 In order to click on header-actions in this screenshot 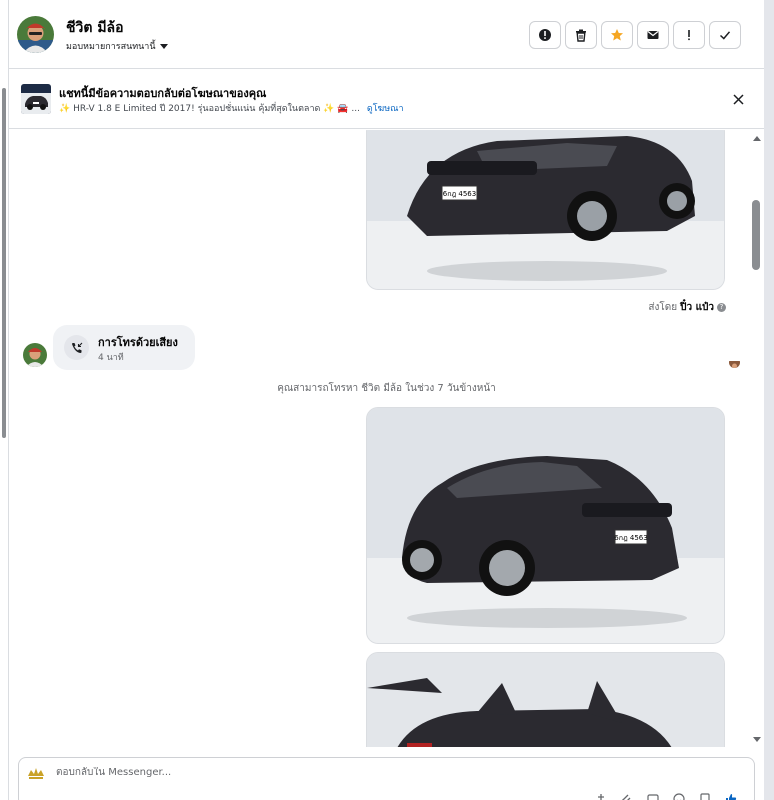, I will do `click(635, 35)`.